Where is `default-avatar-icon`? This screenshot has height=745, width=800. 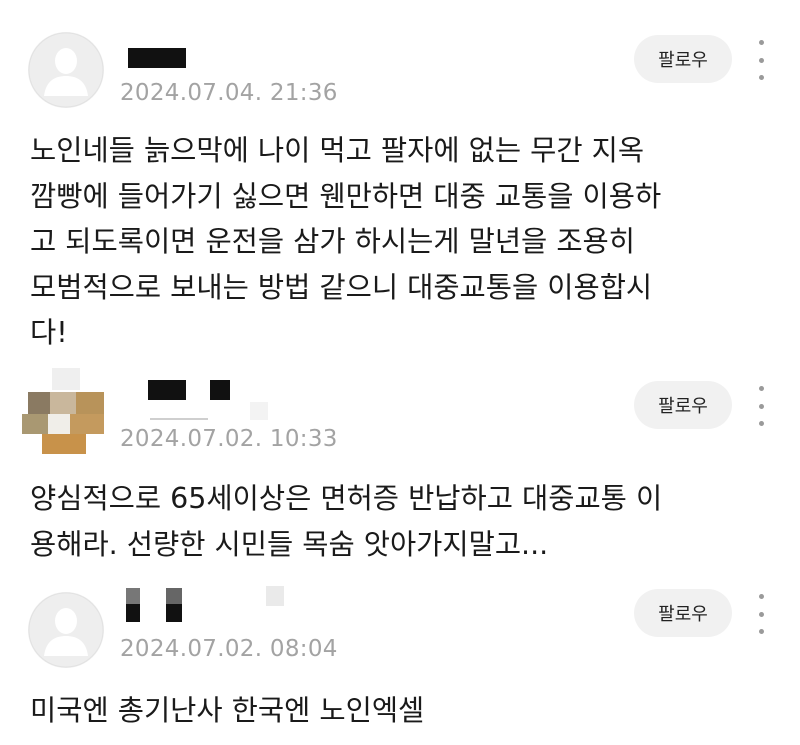 default-avatar-icon is located at coordinates (66, 630).